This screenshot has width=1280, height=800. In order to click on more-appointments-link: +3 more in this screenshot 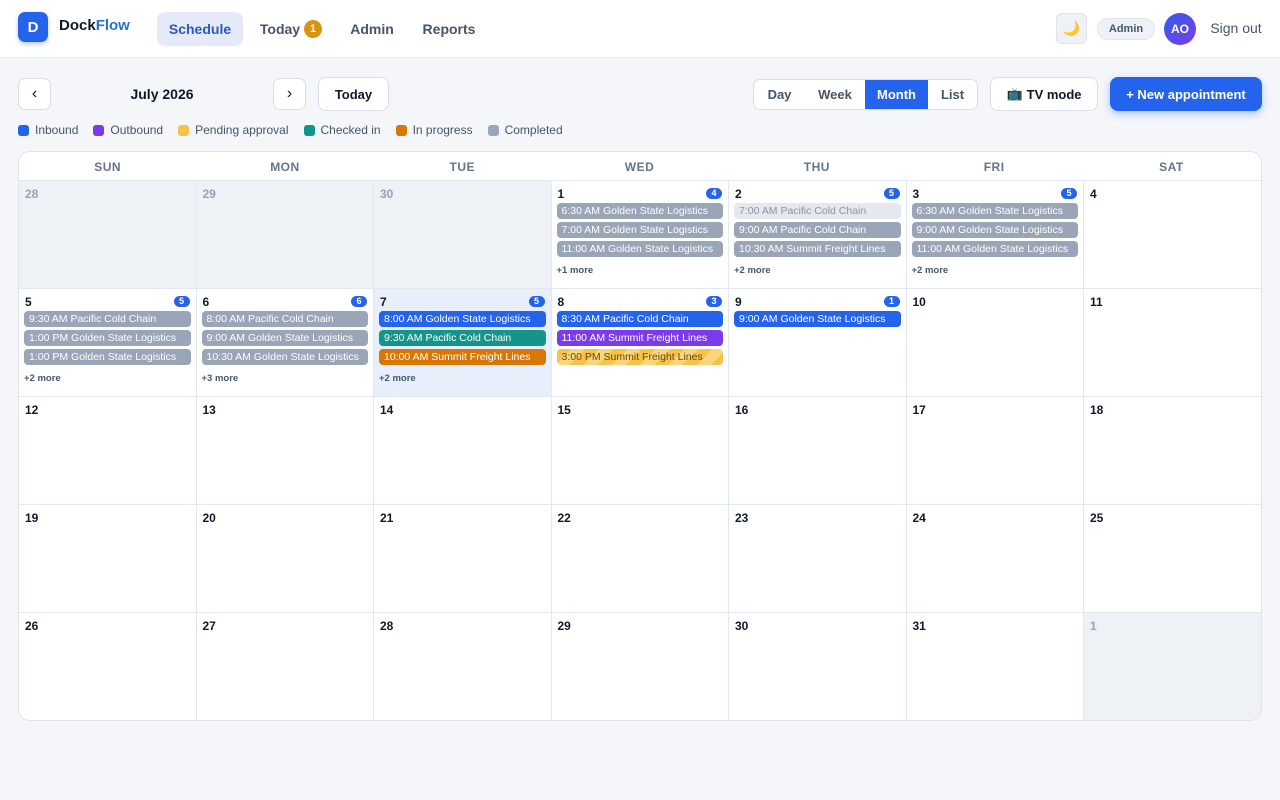, I will do `click(220, 378)`.